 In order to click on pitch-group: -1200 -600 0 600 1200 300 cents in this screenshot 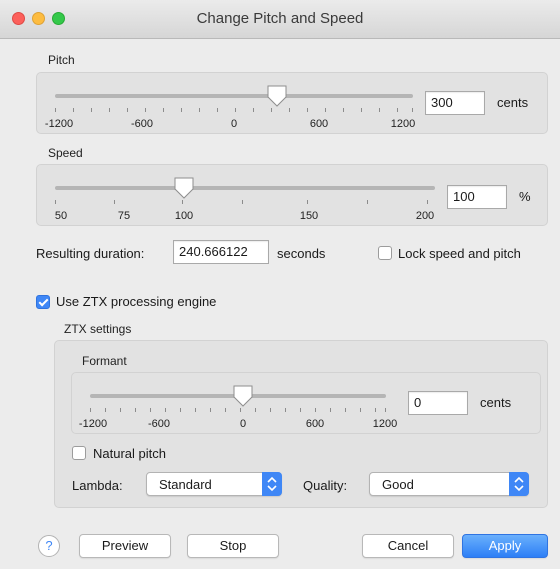, I will do `click(292, 103)`.